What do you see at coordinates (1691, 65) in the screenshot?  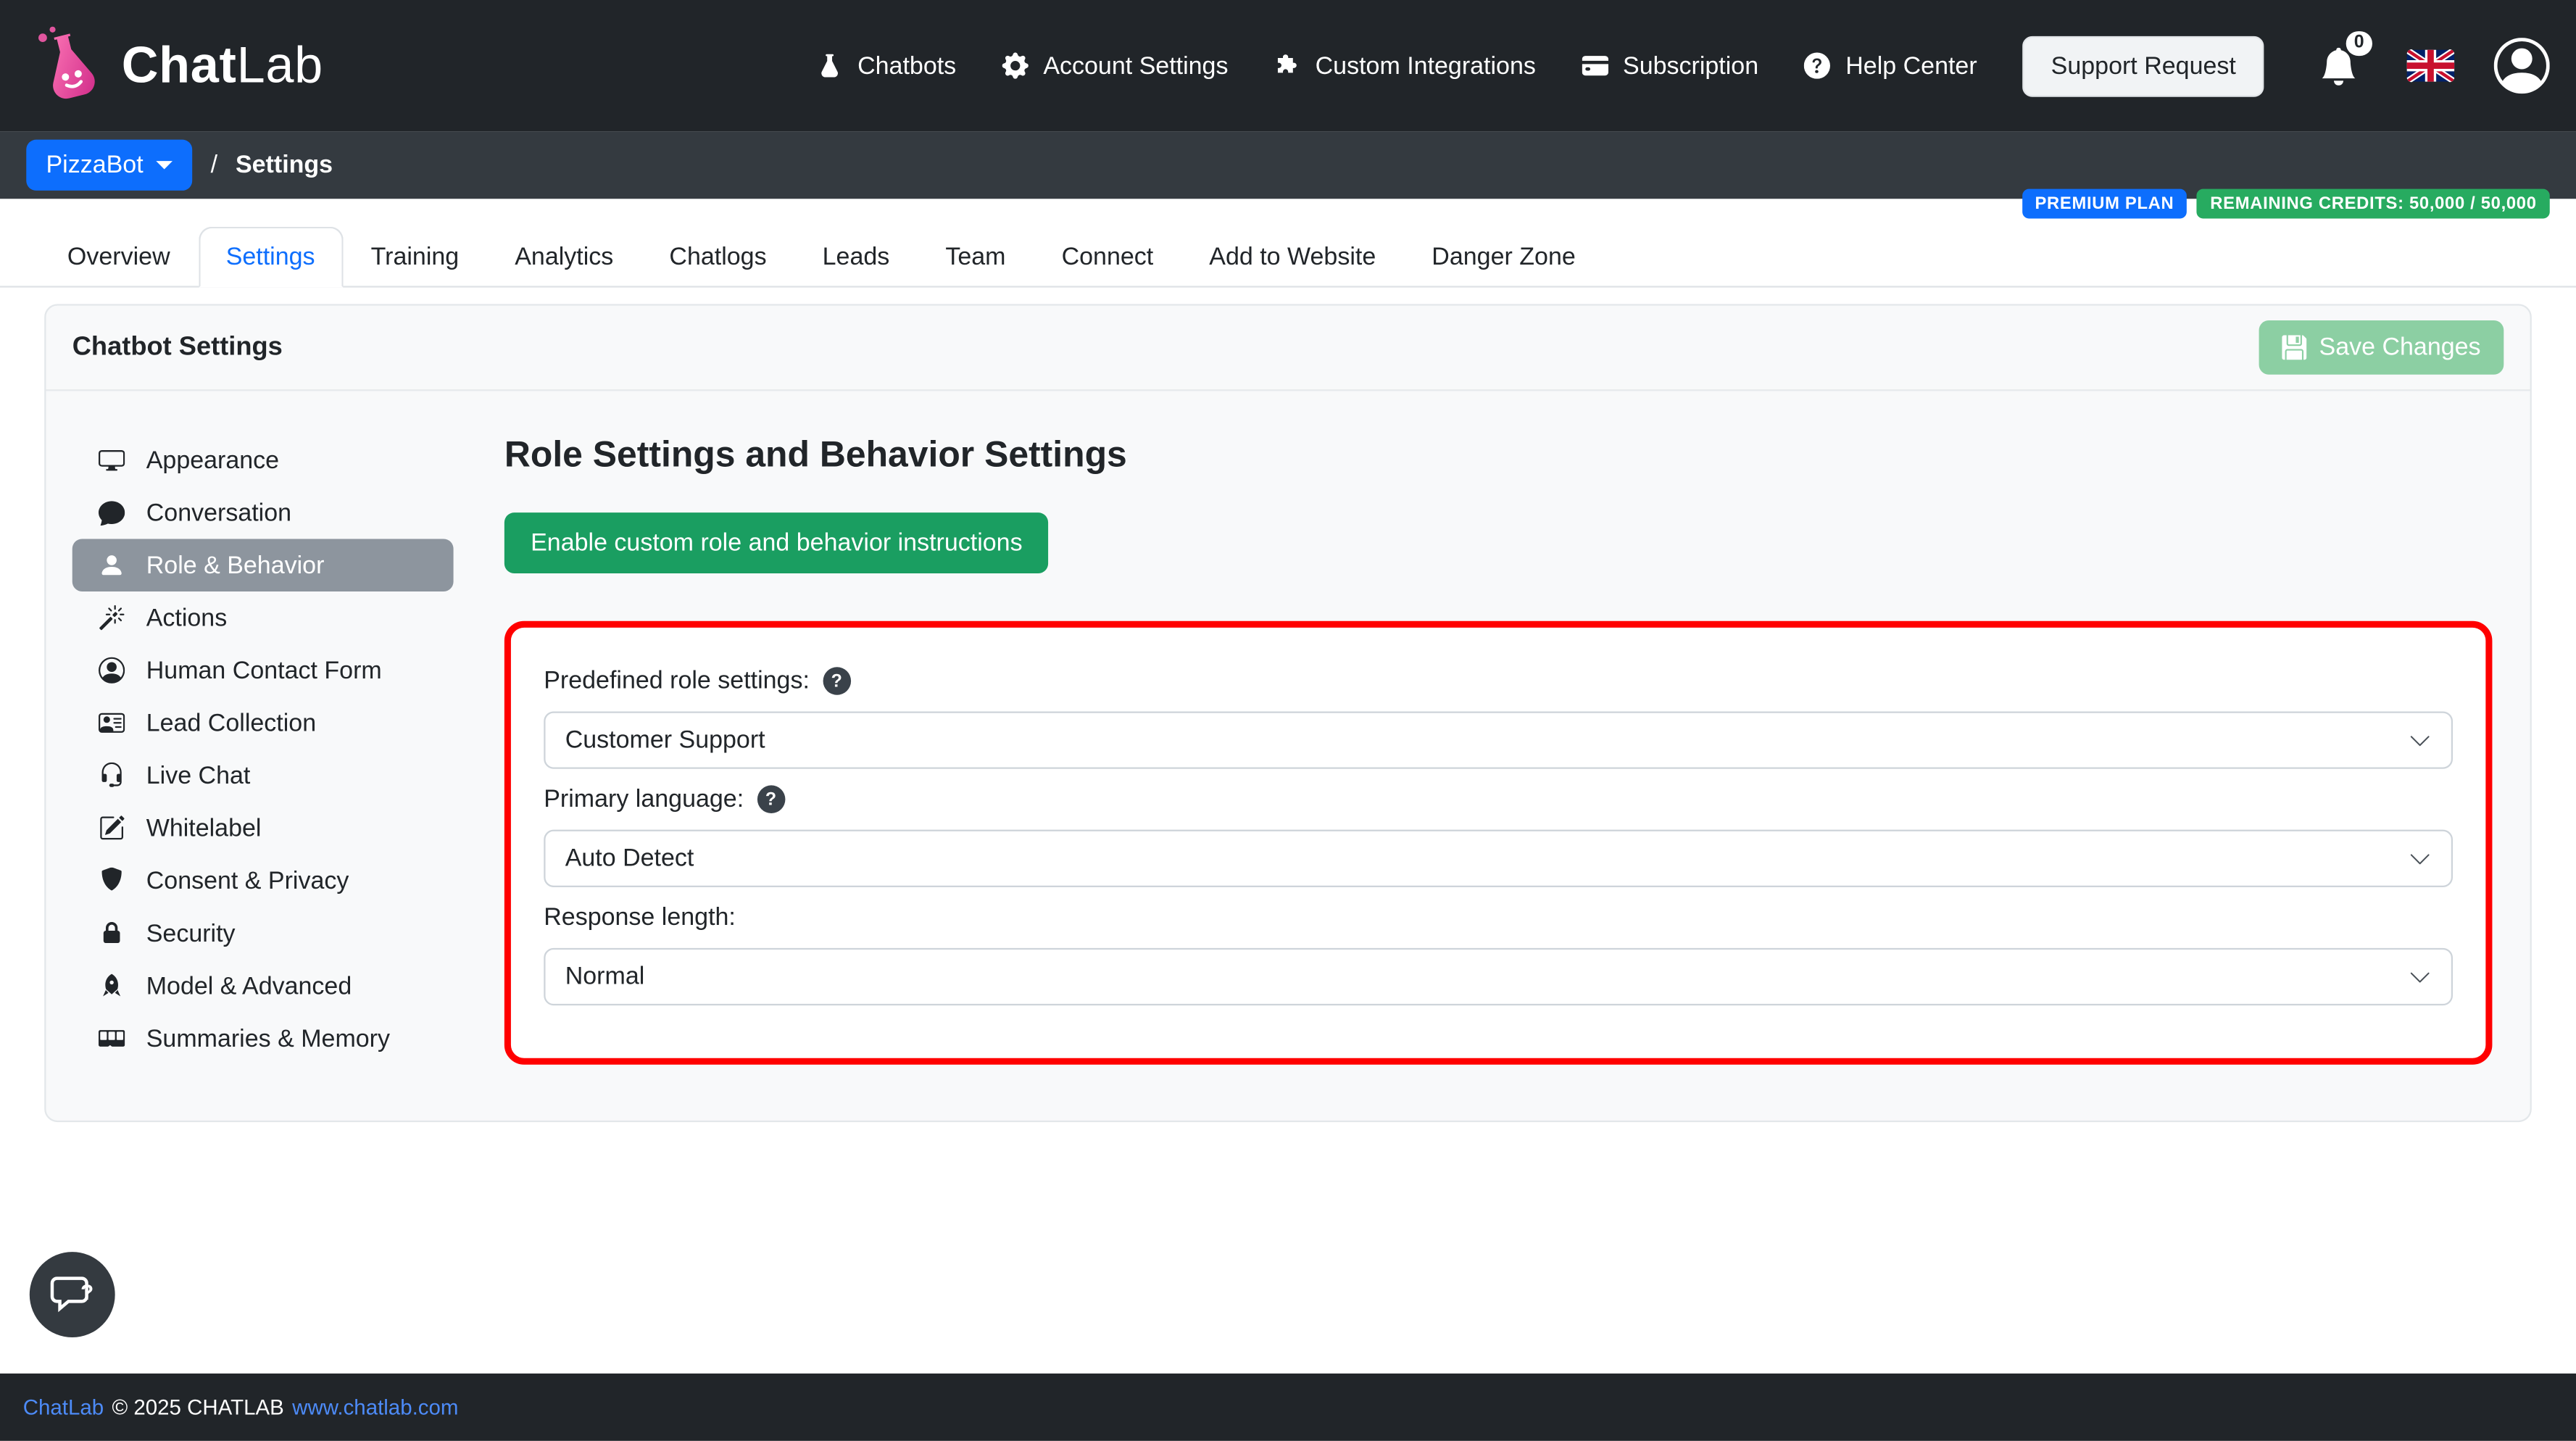 I see `nav-label: Subscription` at bounding box center [1691, 65].